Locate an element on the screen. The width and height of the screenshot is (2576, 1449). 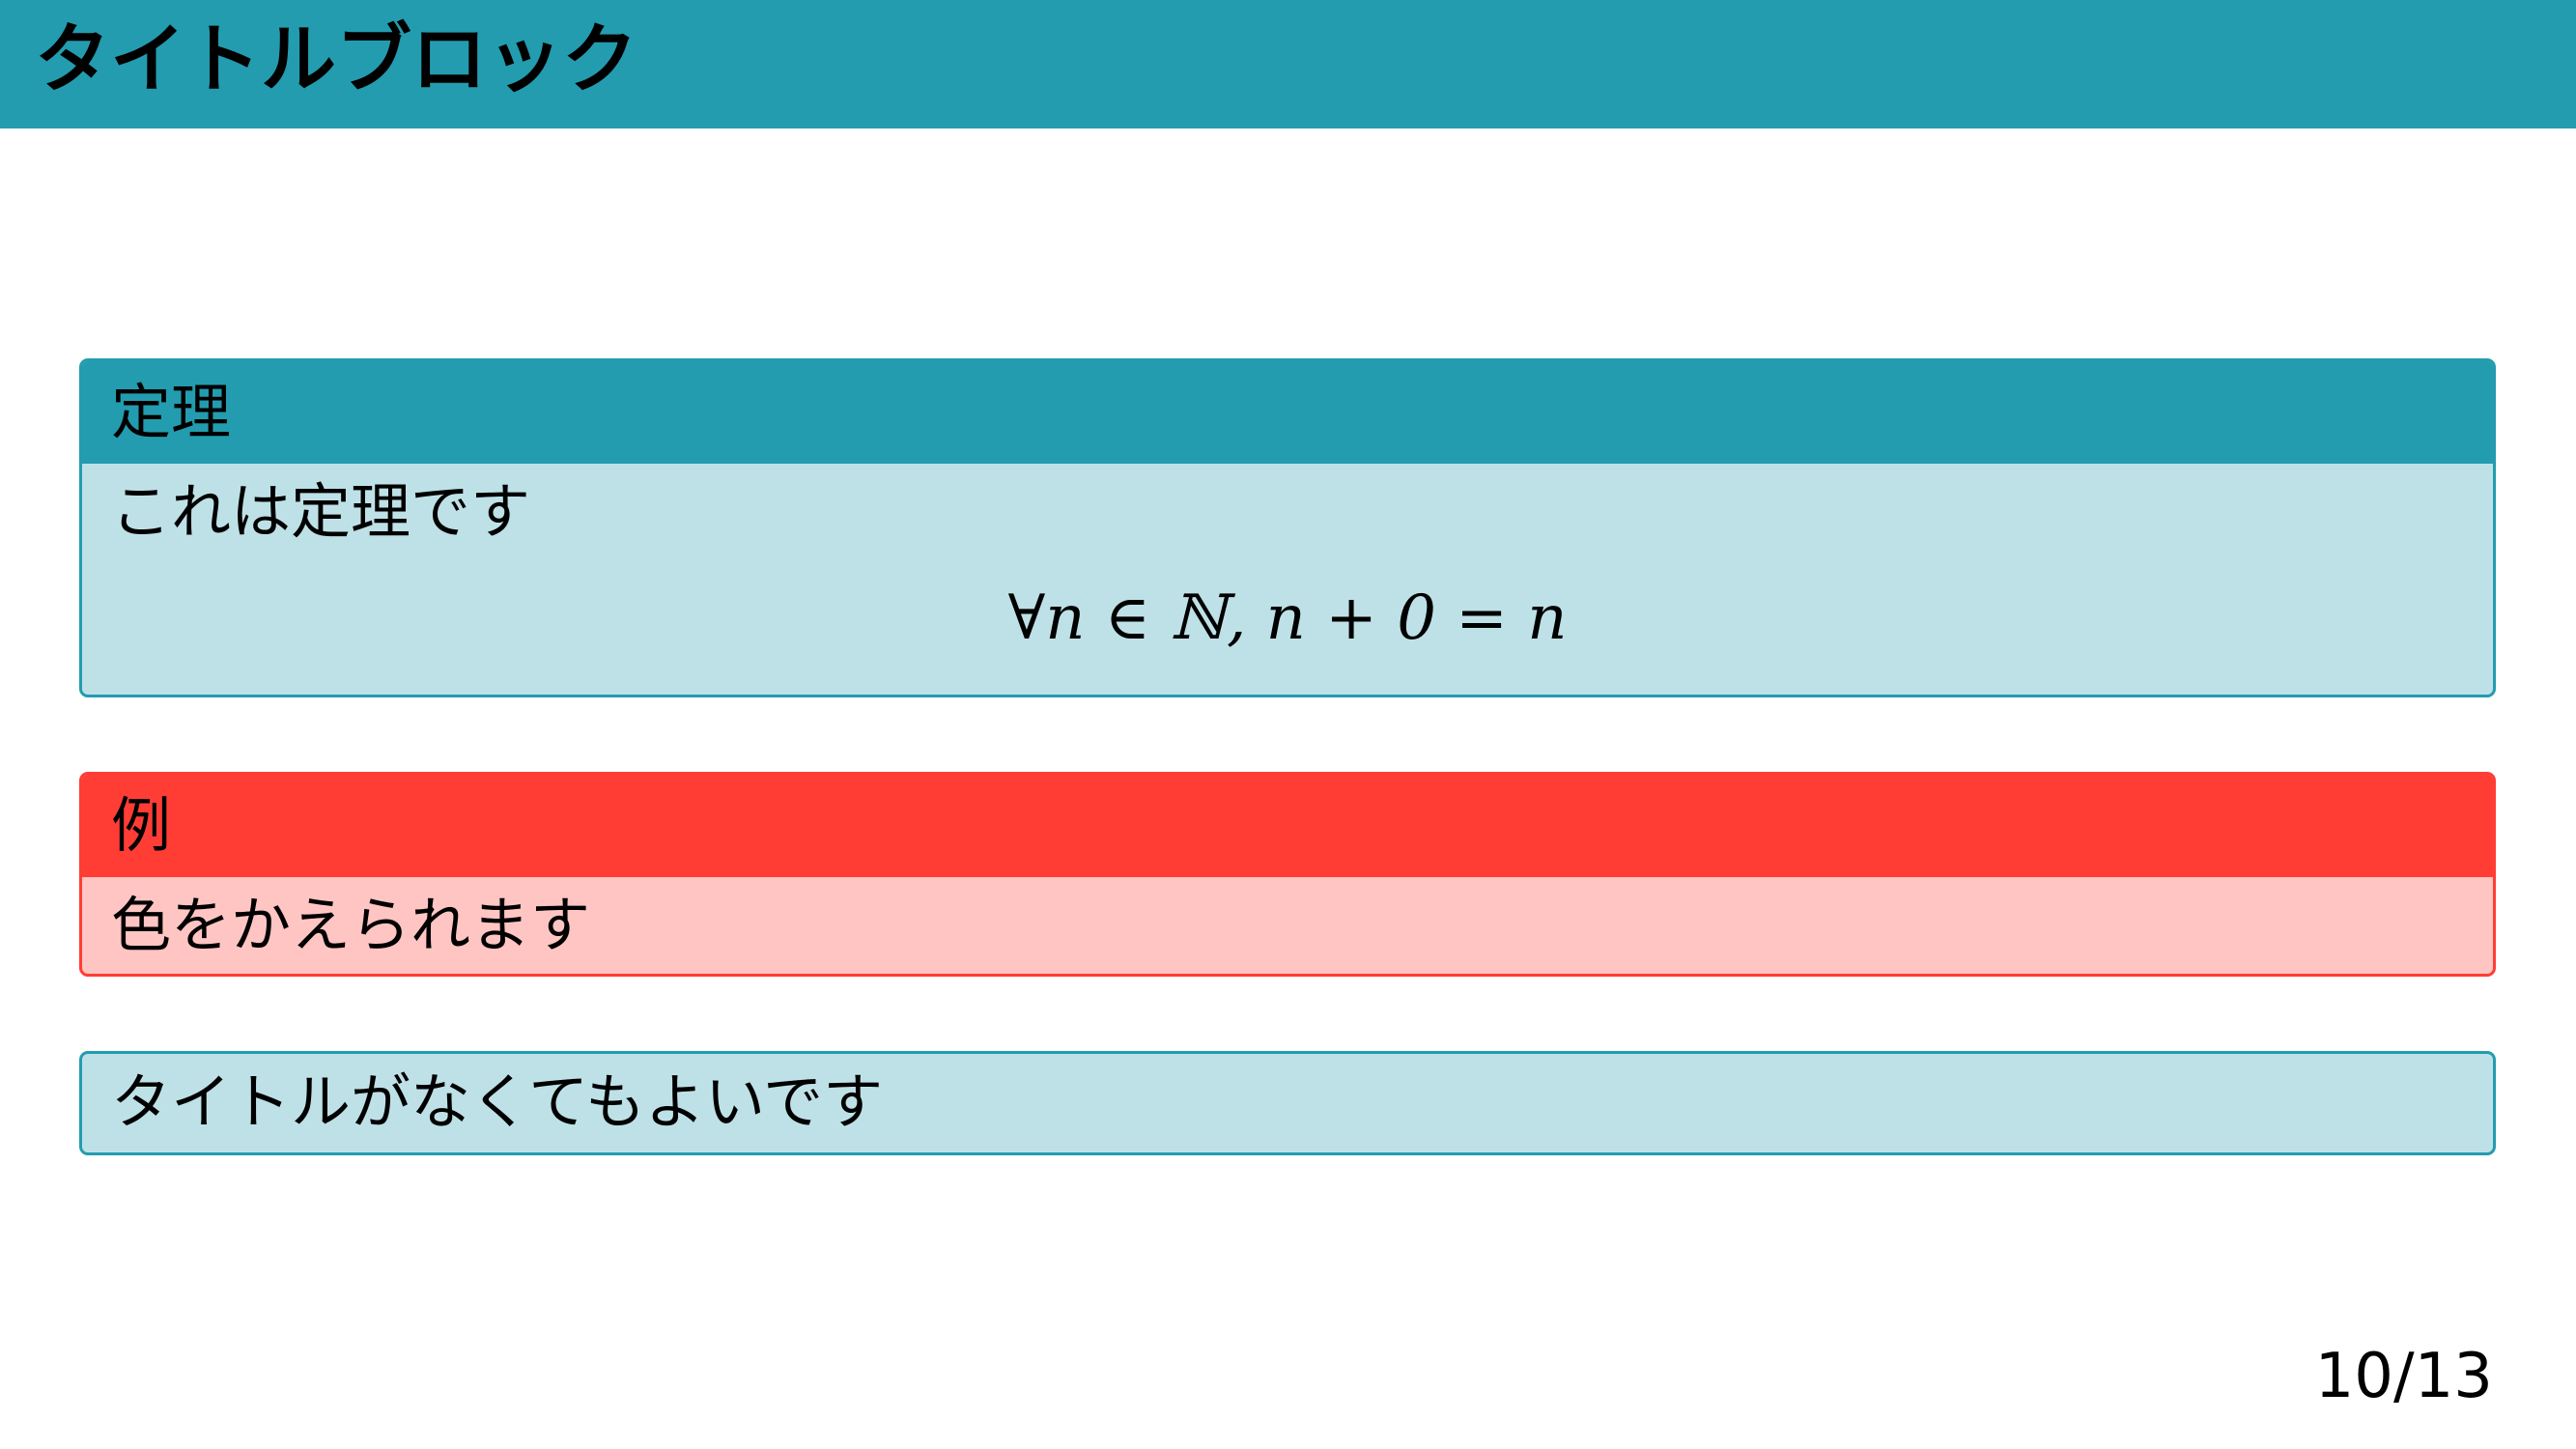
page-number: 10/13 is located at coordinates (2403, 1376).